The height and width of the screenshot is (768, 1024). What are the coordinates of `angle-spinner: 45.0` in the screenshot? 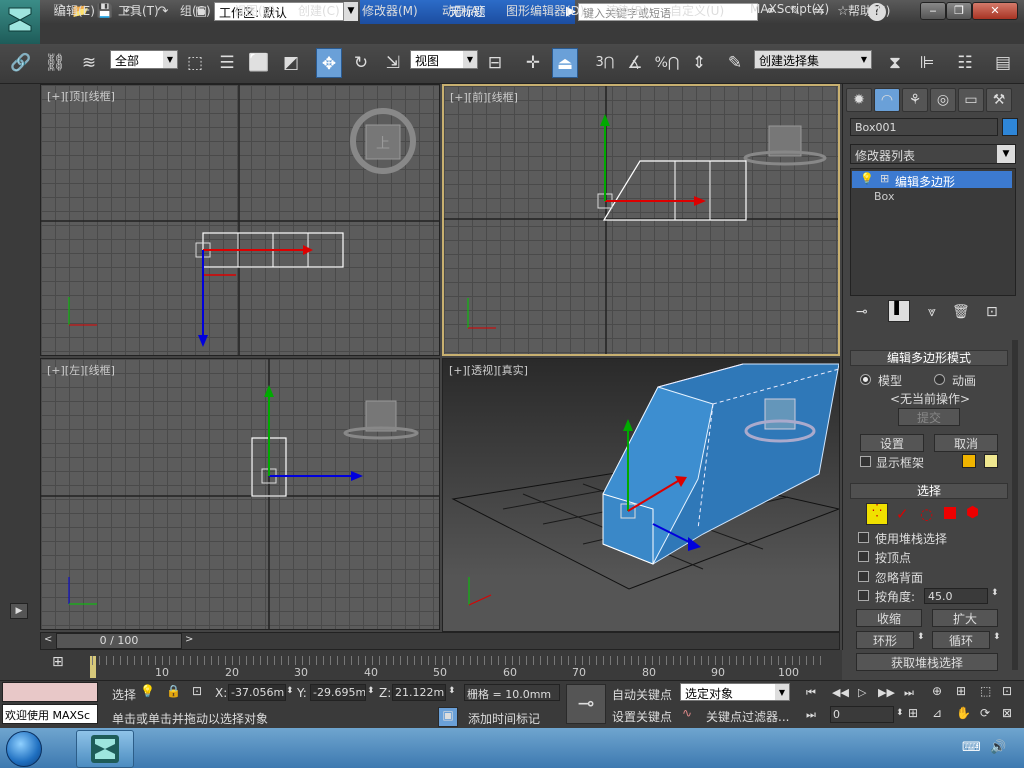 It's located at (956, 596).